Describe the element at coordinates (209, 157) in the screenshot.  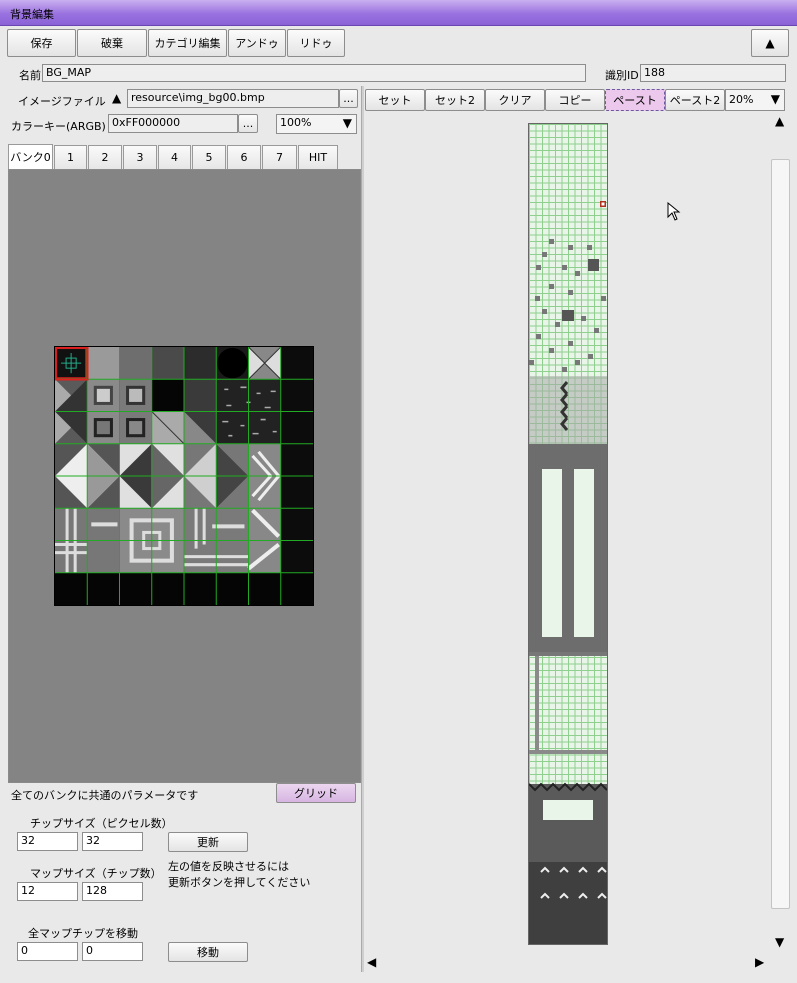
I see `tab-bank-5: 5` at that location.